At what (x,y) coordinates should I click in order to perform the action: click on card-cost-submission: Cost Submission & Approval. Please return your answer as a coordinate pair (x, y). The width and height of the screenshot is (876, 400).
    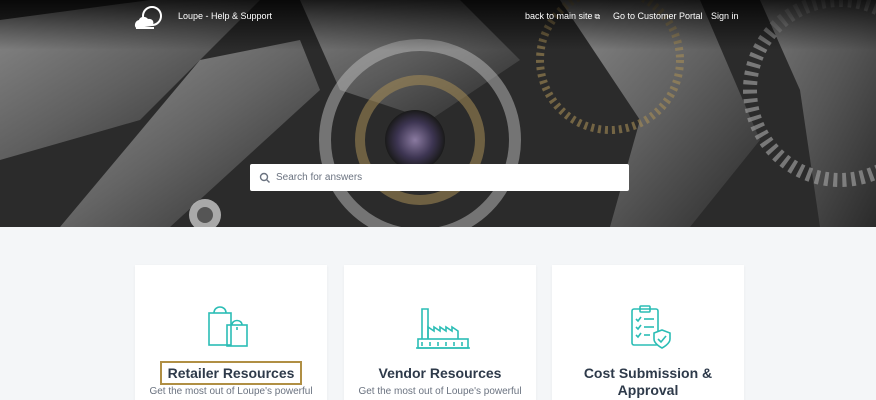
    Looking at the image, I should click on (648, 332).